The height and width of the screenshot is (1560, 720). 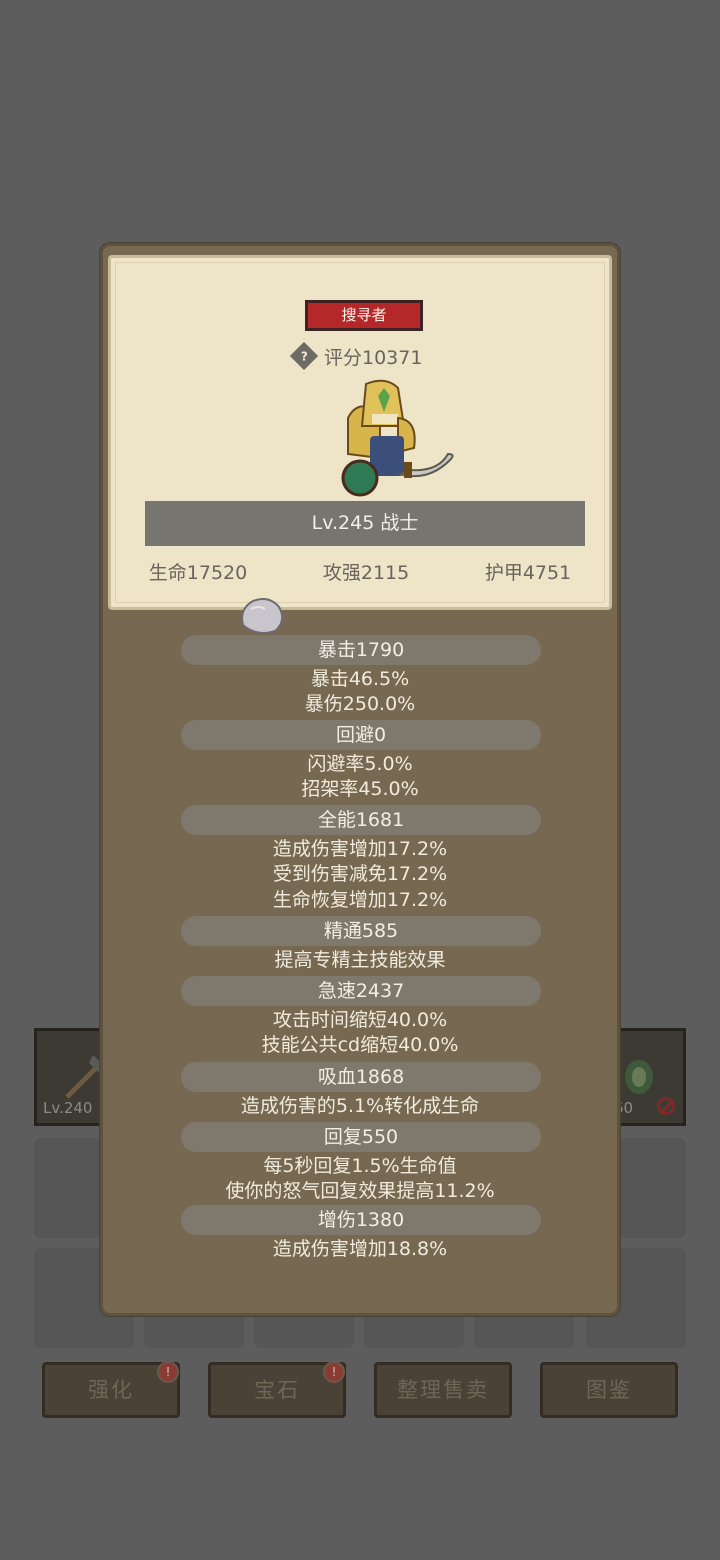 What do you see at coordinates (361, 650) in the screenshot?
I see `attribute-crit: 暴击1790` at bounding box center [361, 650].